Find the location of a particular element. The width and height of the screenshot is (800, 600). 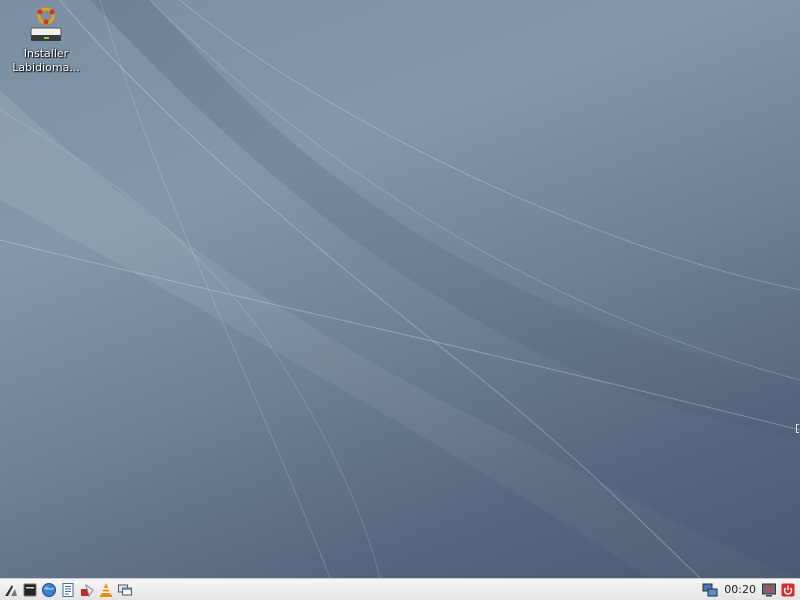

menu-button is located at coordinates (11, 590).